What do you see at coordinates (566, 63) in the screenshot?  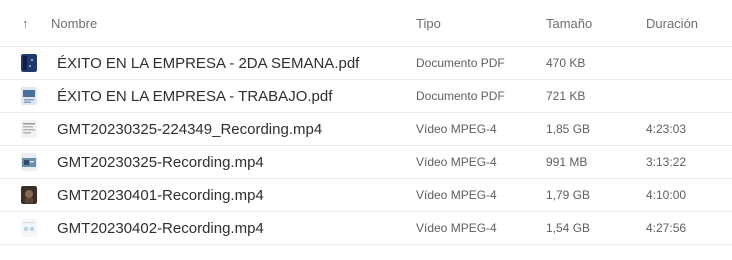 I see `file-size: 470 KB` at bounding box center [566, 63].